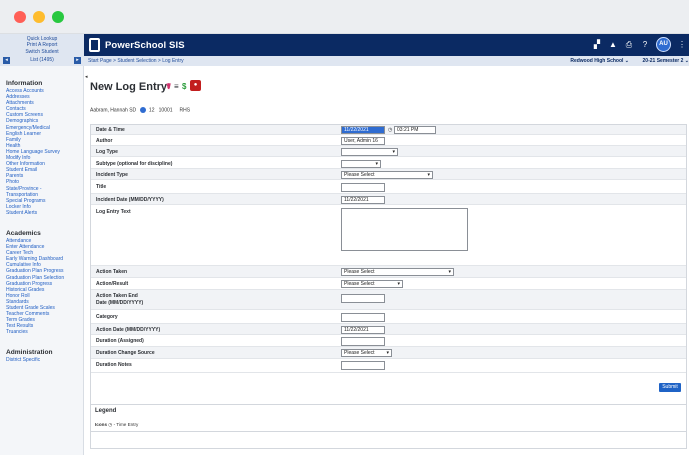 The width and height of the screenshot is (689, 455). What do you see at coordinates (165, 110) in the screenshot?
I see `student-id: 10001` at bounding box center [165, 110].